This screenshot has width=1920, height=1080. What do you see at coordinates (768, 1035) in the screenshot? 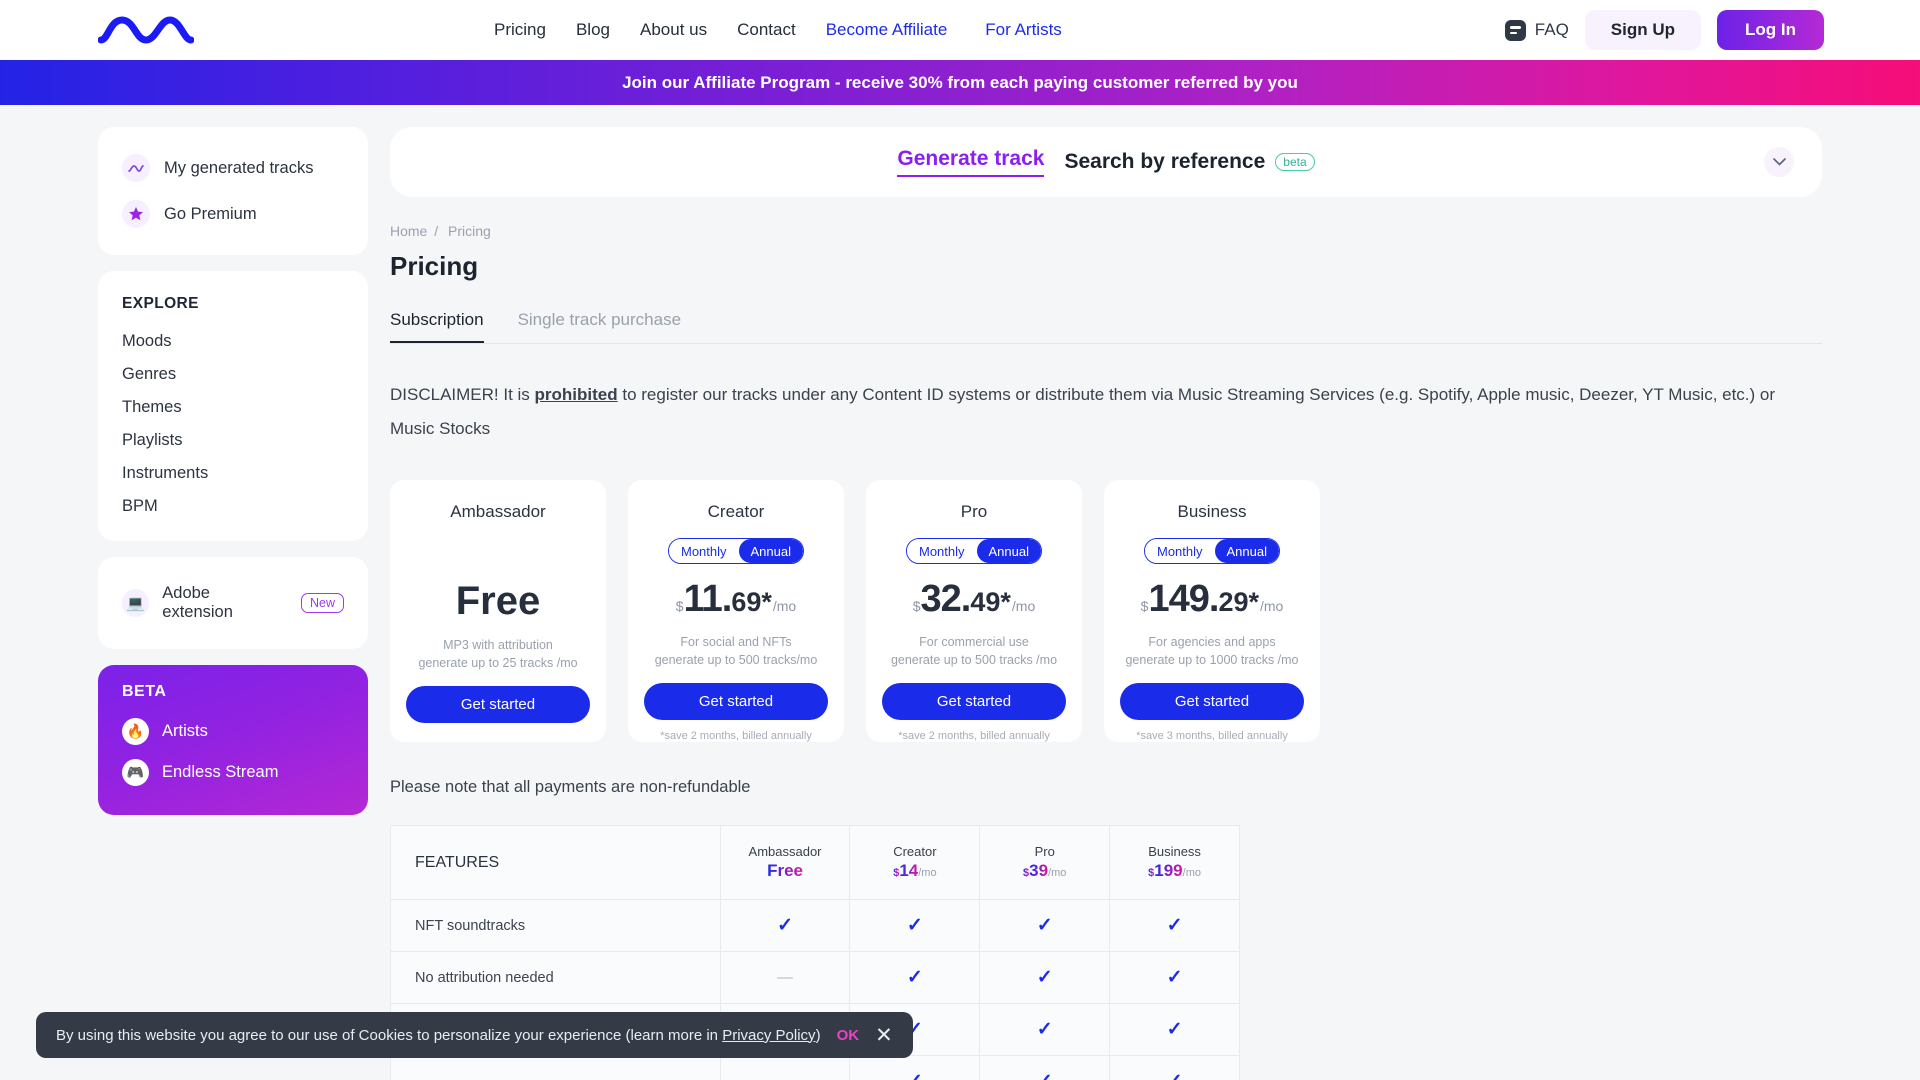
I see `privacy-policy-link: Privacy Policy` at bounding box center [768, 1035].